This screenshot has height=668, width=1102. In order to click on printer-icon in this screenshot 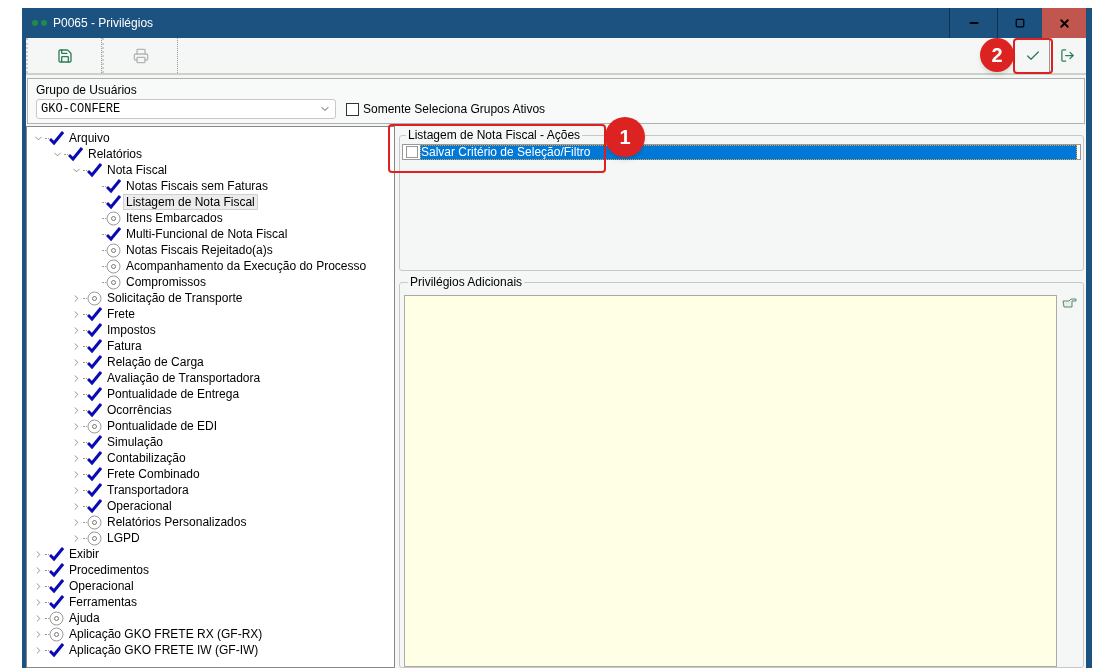, I will do `click(140, 55)`.